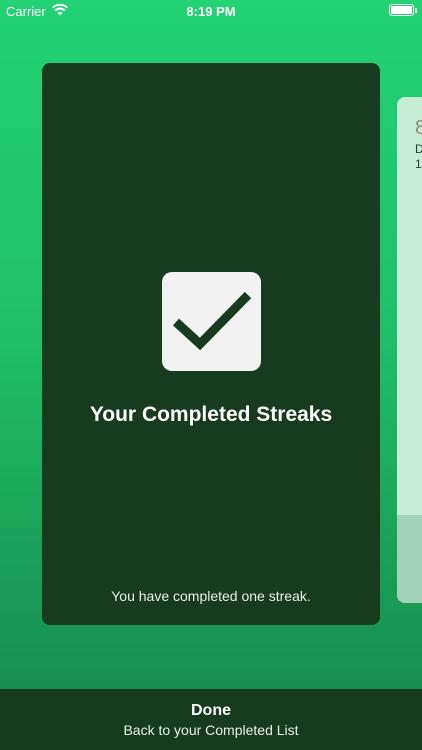  What do you see at coordinates (211, 710) in the screenshot?
I see `done-label: Done` at bounding box center [211, 710].